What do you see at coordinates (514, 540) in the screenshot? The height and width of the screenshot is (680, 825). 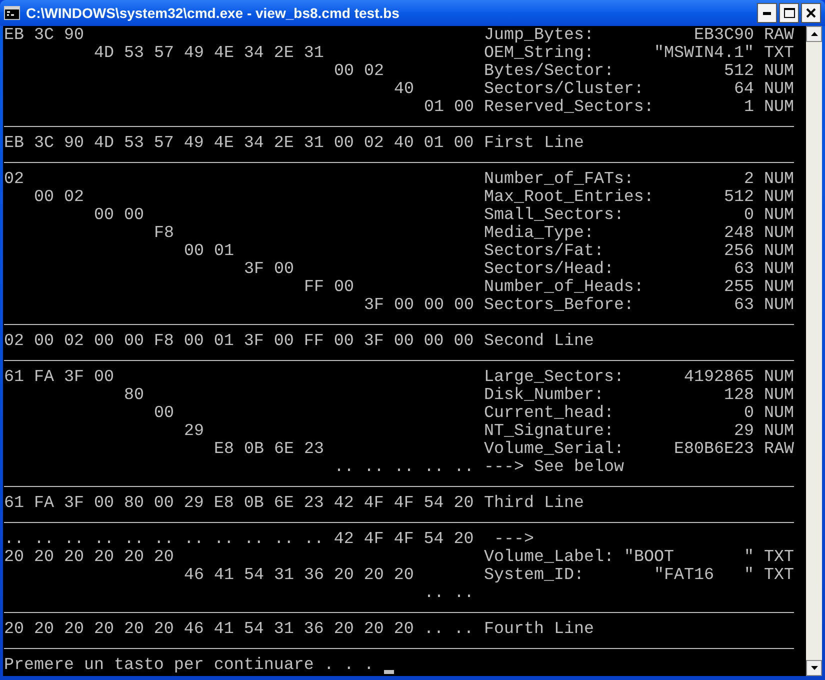 I see `arrow-text: --->` at bounding box center [514, 540].